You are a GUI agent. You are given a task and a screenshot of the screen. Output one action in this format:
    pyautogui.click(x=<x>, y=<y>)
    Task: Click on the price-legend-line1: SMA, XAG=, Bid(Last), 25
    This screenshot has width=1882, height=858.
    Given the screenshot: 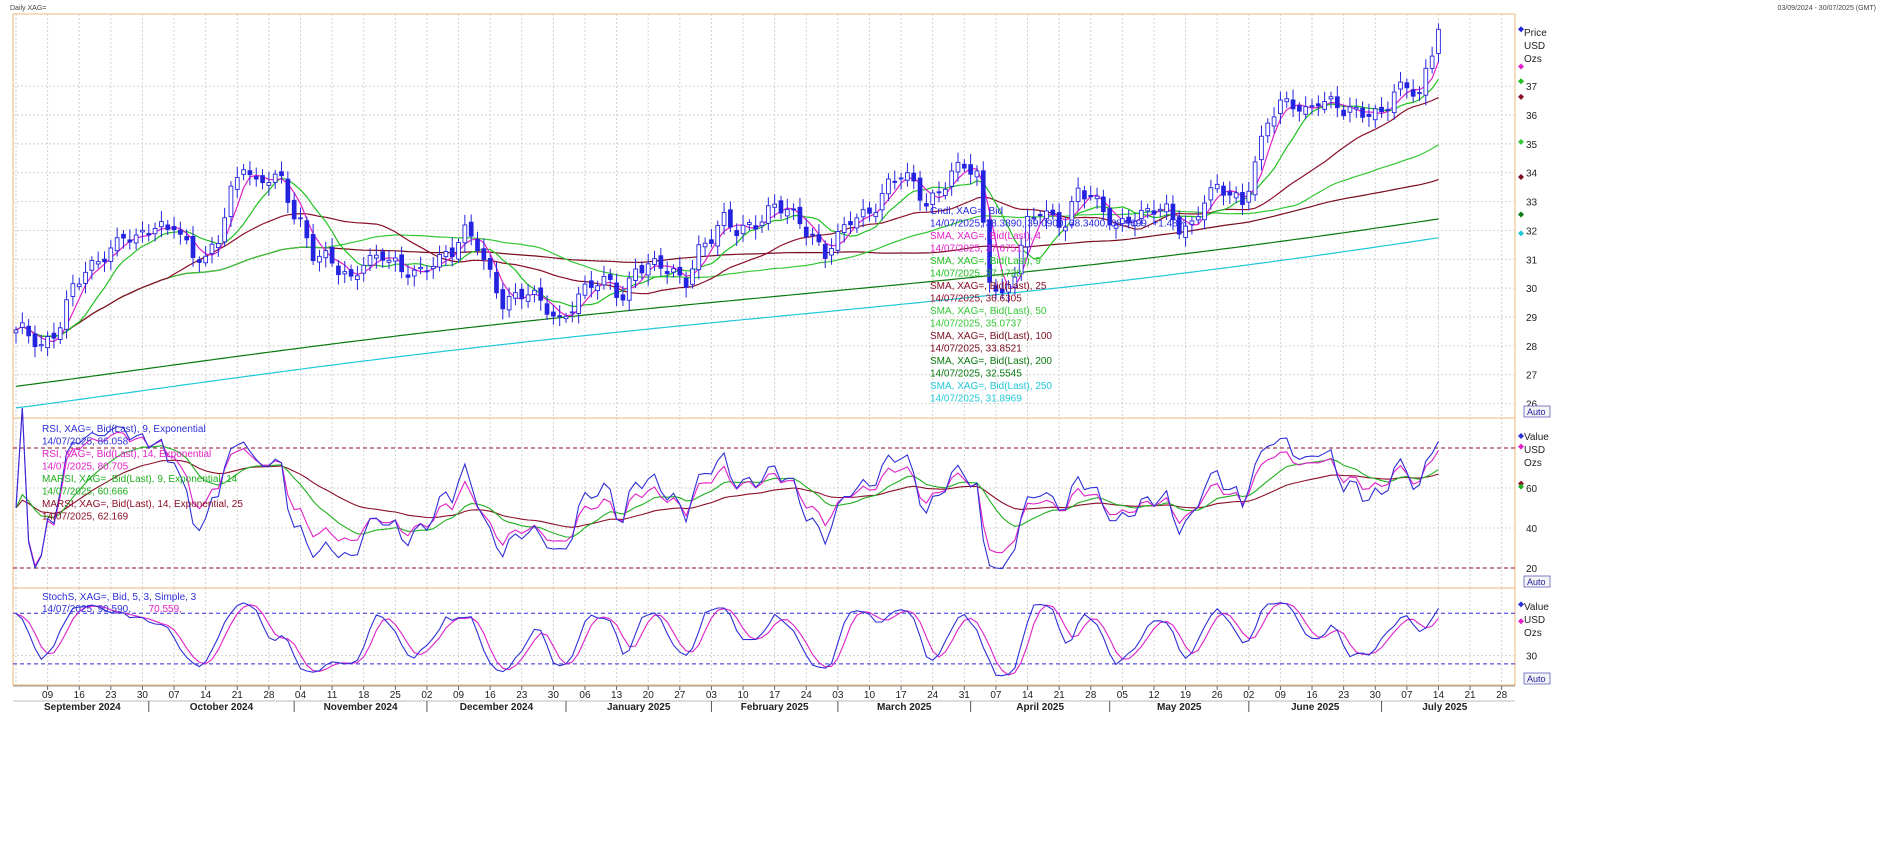 What is the action you would take?
    pyautogui.click(x=988, y=286)
    